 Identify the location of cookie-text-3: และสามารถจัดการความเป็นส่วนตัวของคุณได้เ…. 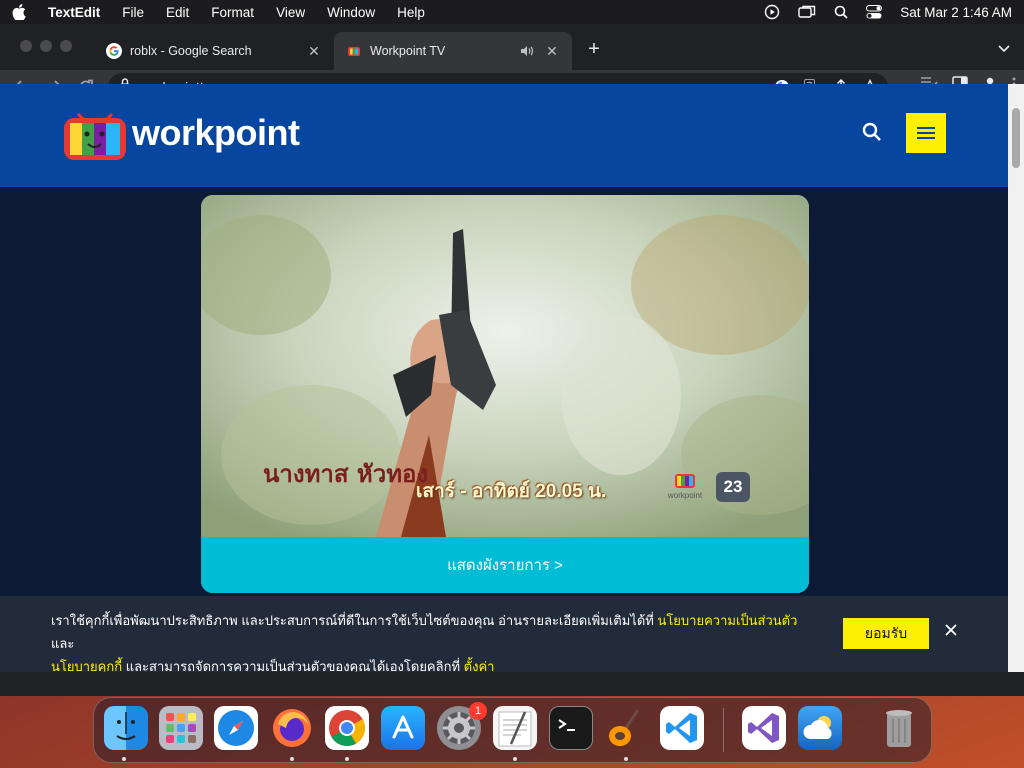
(293, 665).